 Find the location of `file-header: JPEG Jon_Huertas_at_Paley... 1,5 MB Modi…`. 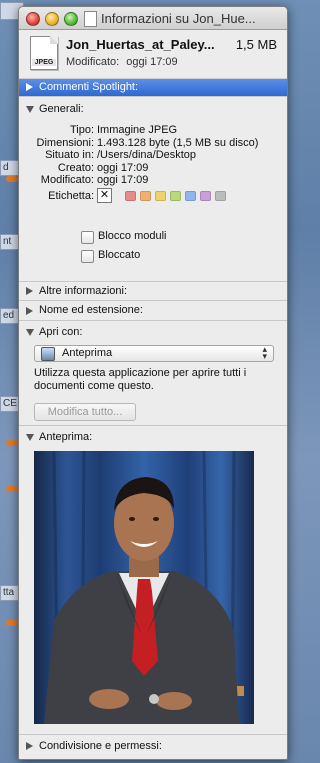

file-header: JPEG Jon_Huertas_at_Paley... 1,5 MB Modi… is located at coordinates (153, 54).